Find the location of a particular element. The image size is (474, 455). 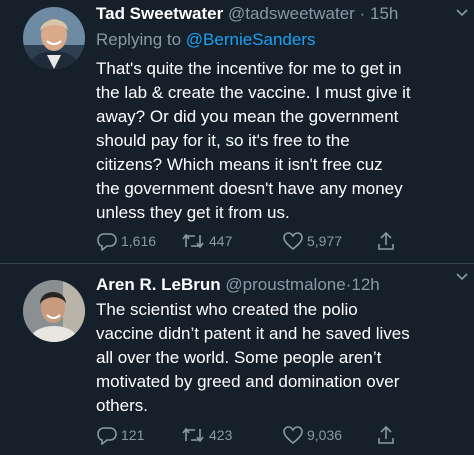

reply-button: 1,616 is located at coordinates (126, 241).